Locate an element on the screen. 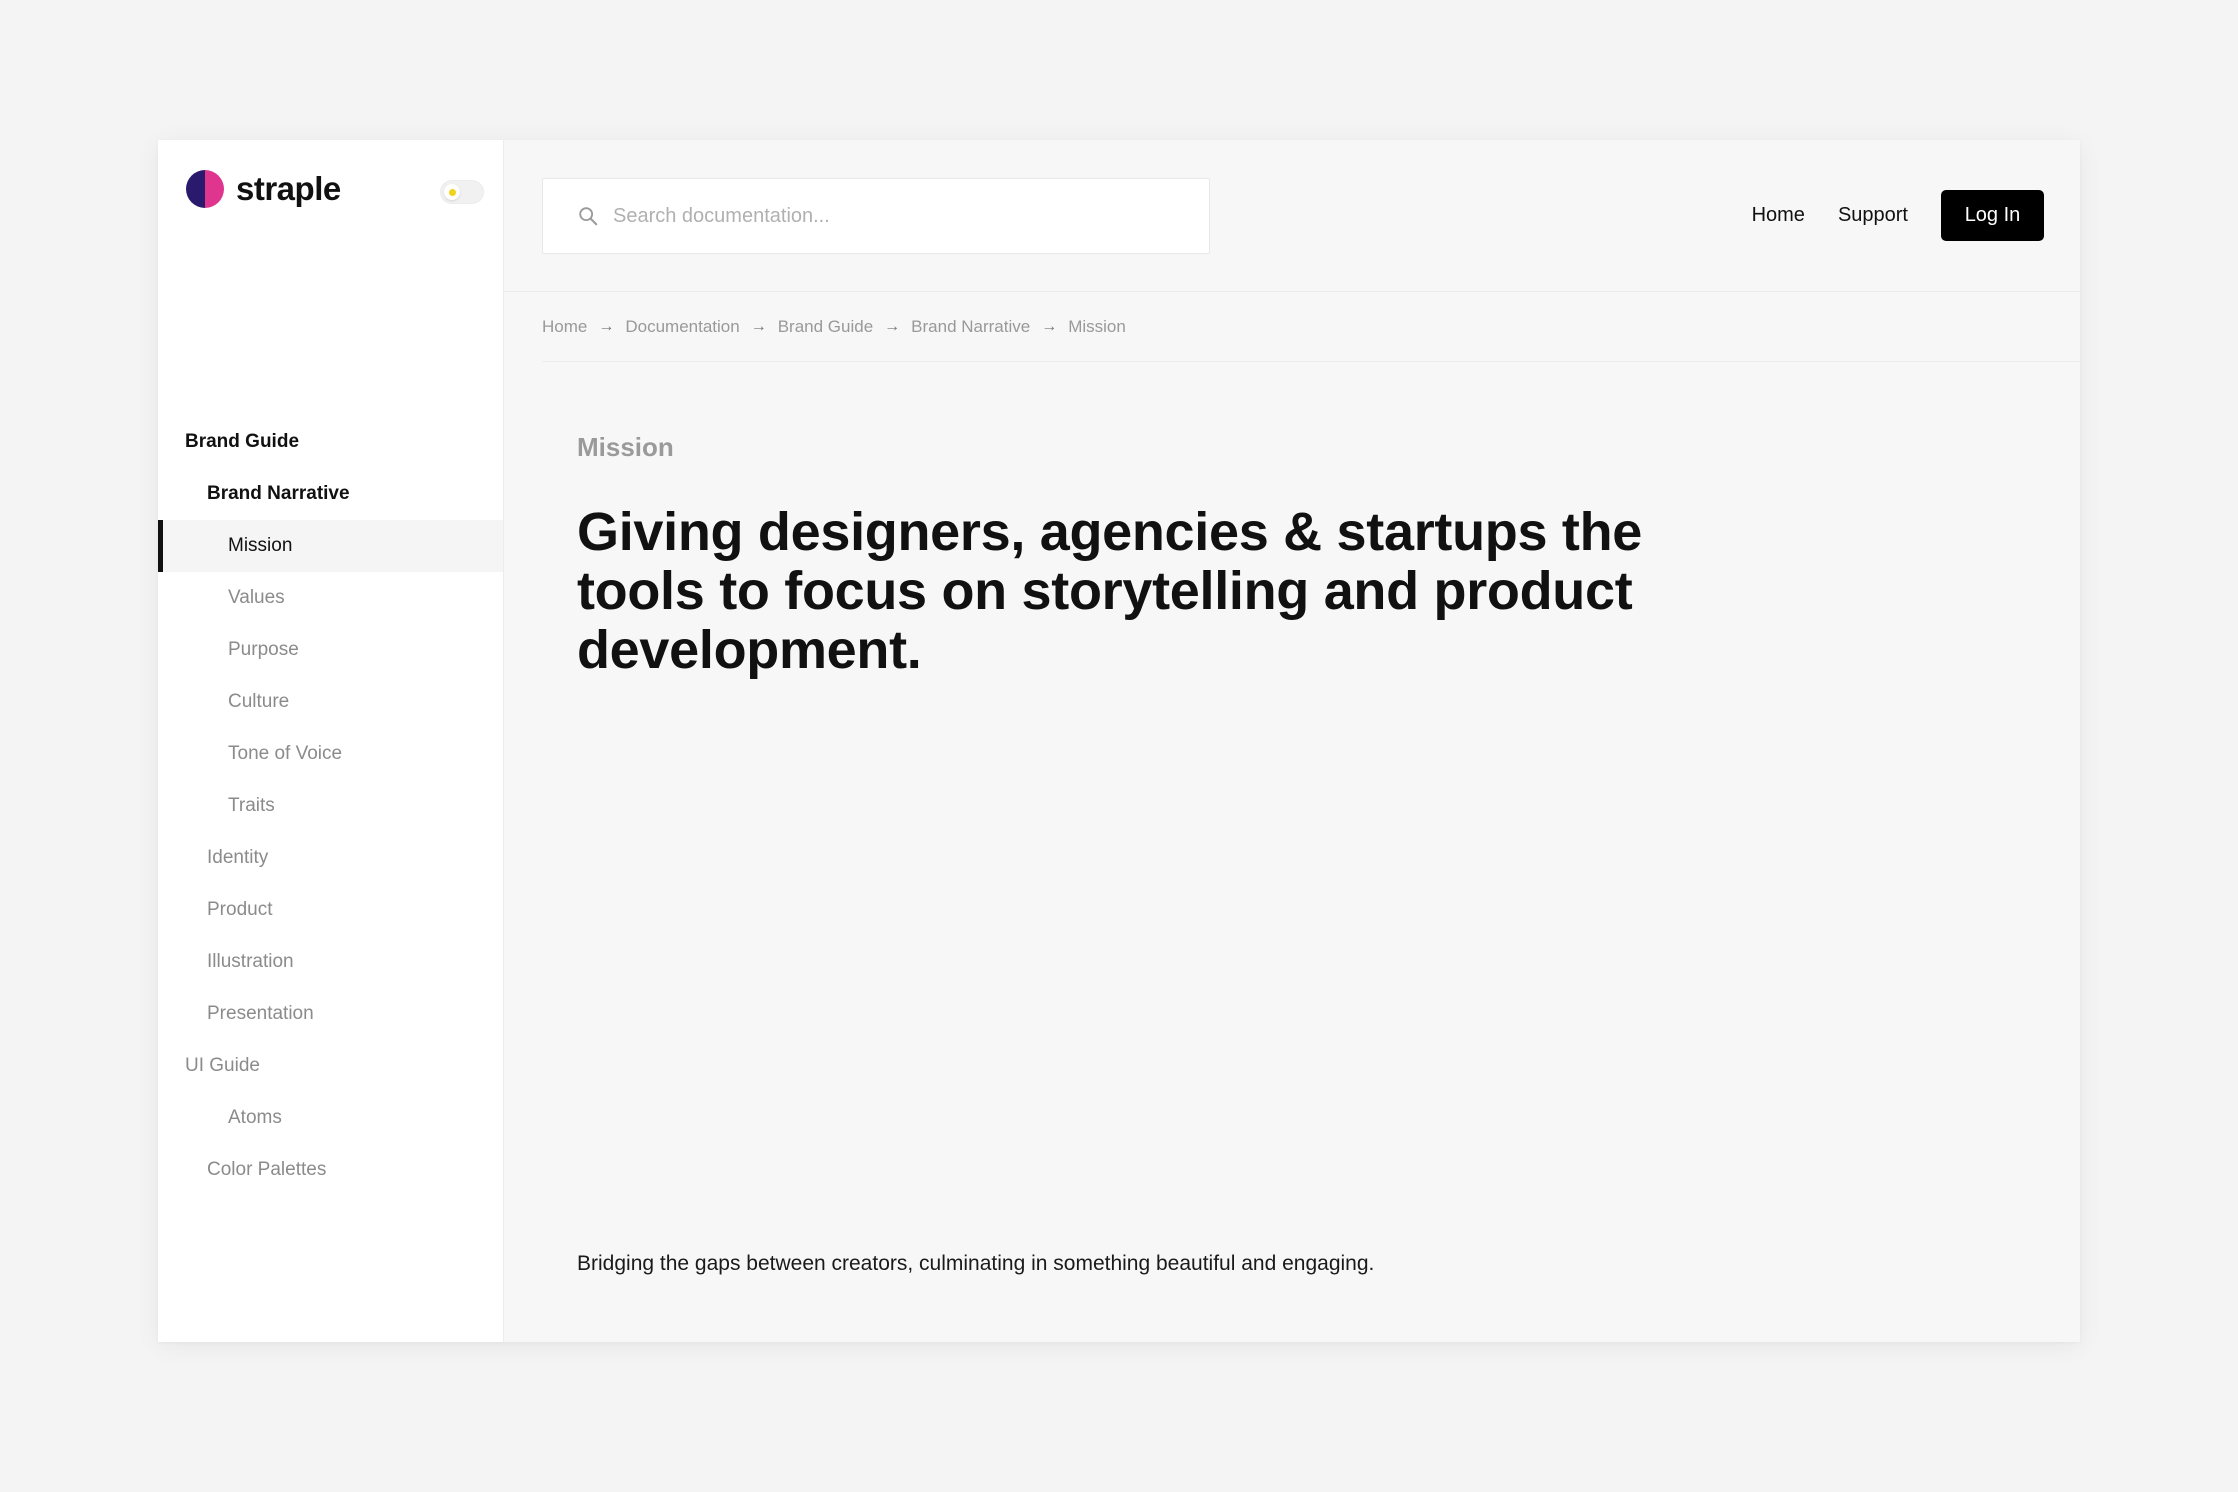 This screenshot has width=2238, height=1492. sidebar-item-label: UI Guide is located at coordinates (222, 1065).